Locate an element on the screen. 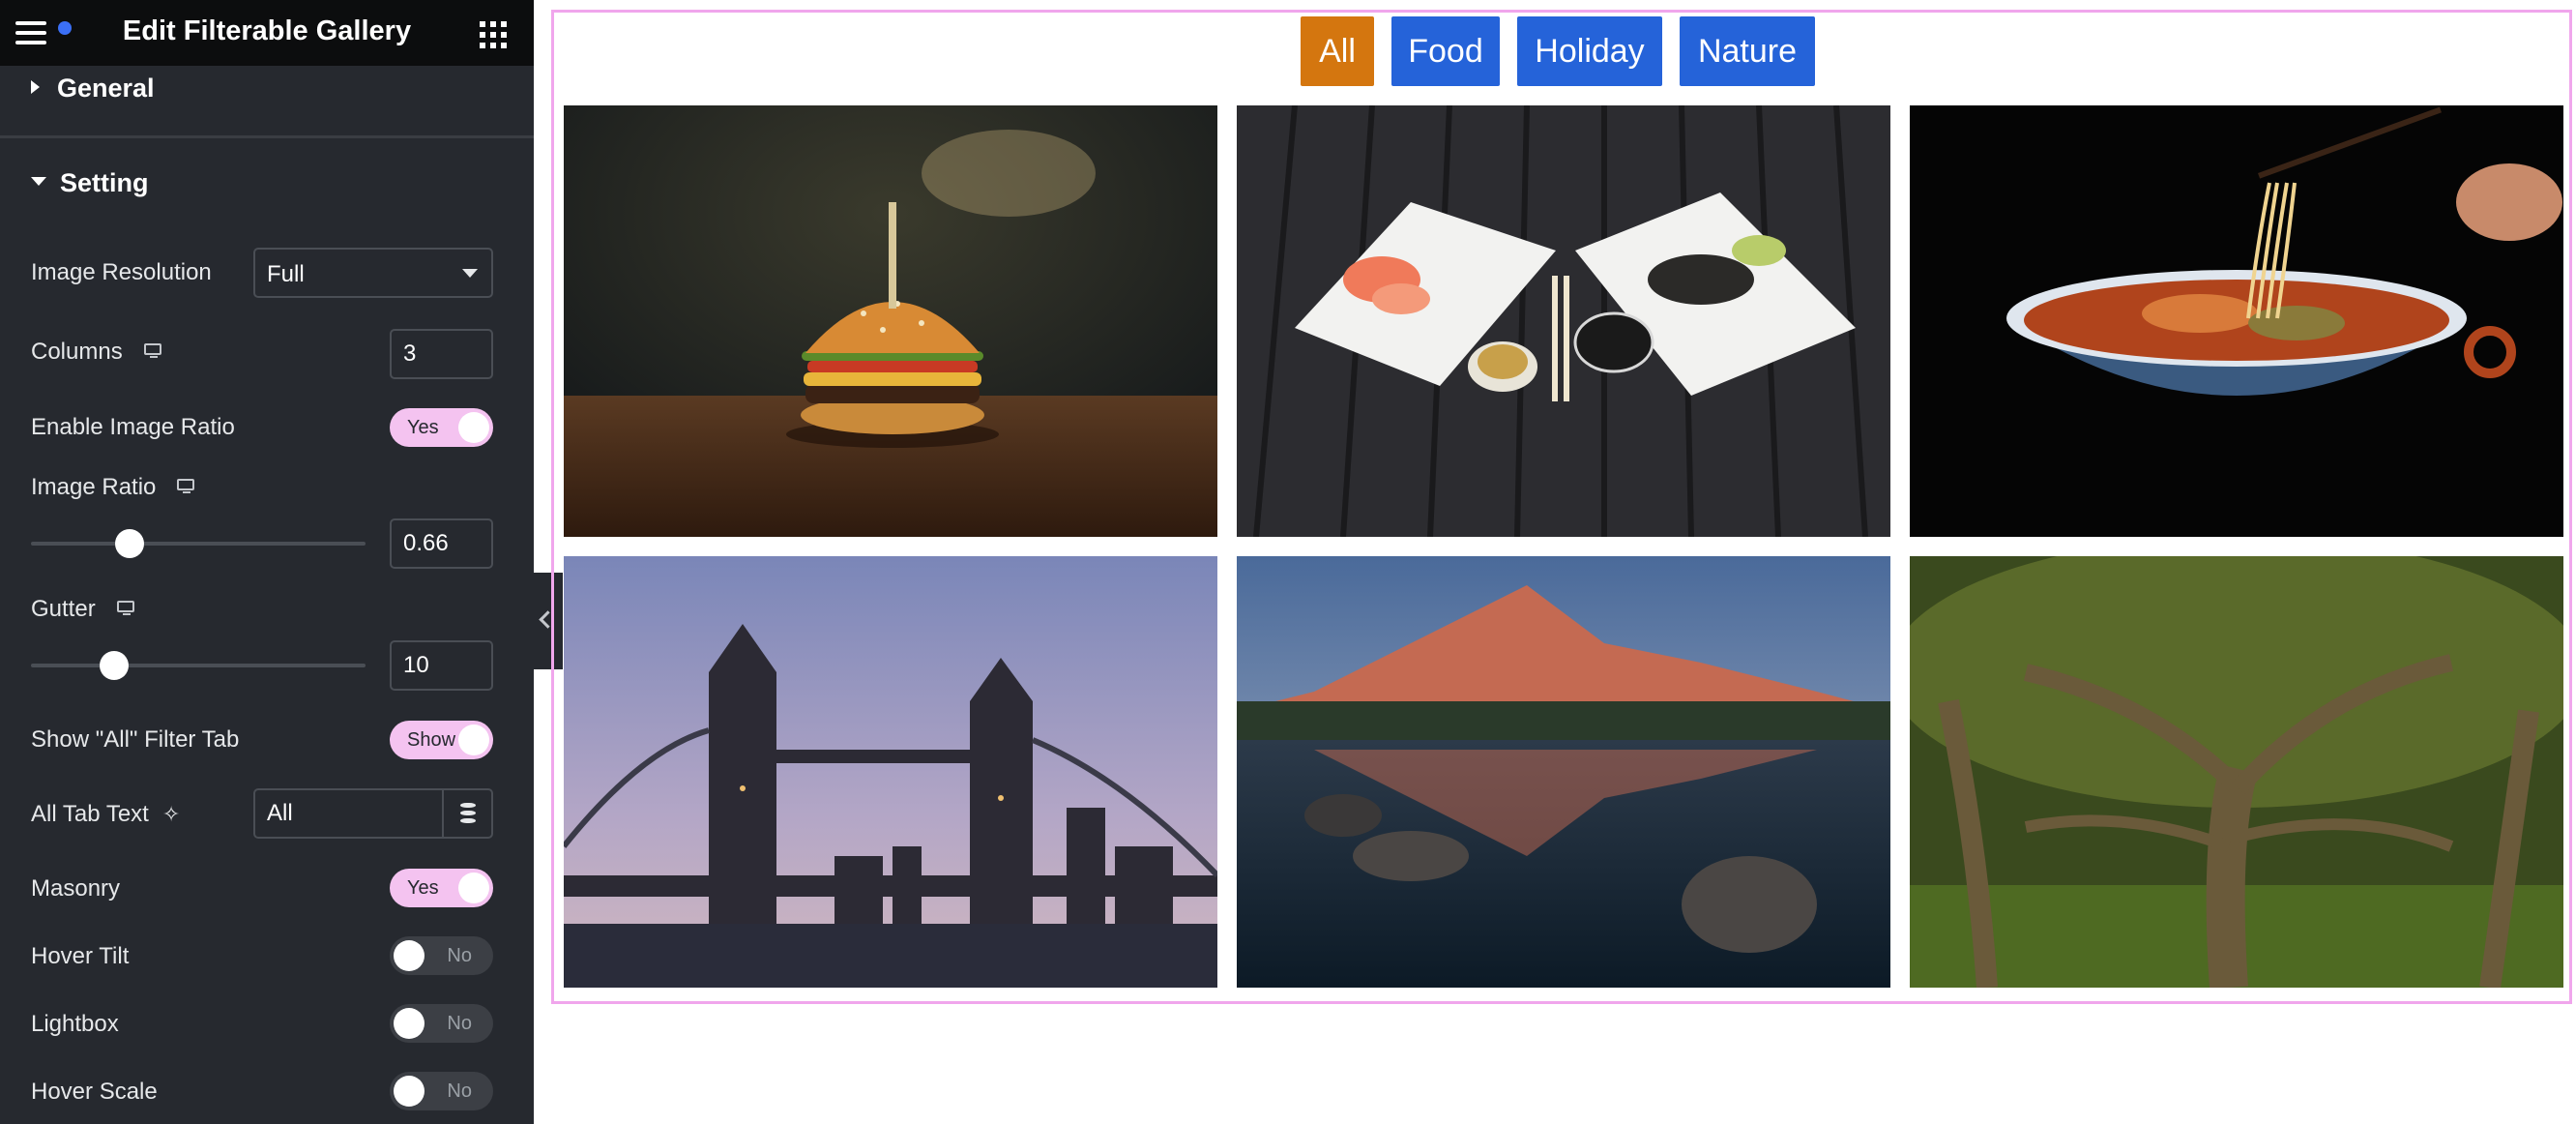 This screenshot has height=1124, width=2576. image-resolution-label: Image Resolution is located at coordinates (121, 272).